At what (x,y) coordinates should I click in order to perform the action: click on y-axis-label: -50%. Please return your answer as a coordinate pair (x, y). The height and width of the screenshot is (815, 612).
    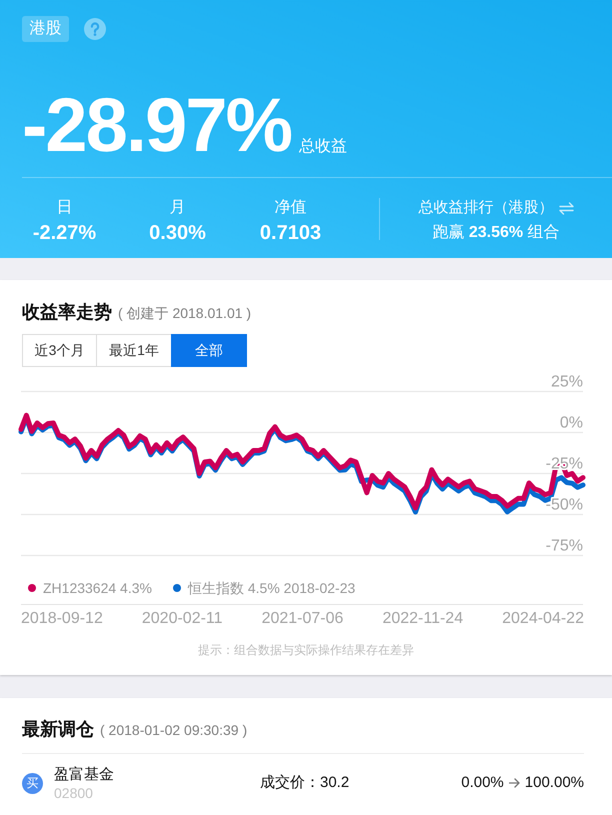
    Looking at the image, I should click on (564, 505).